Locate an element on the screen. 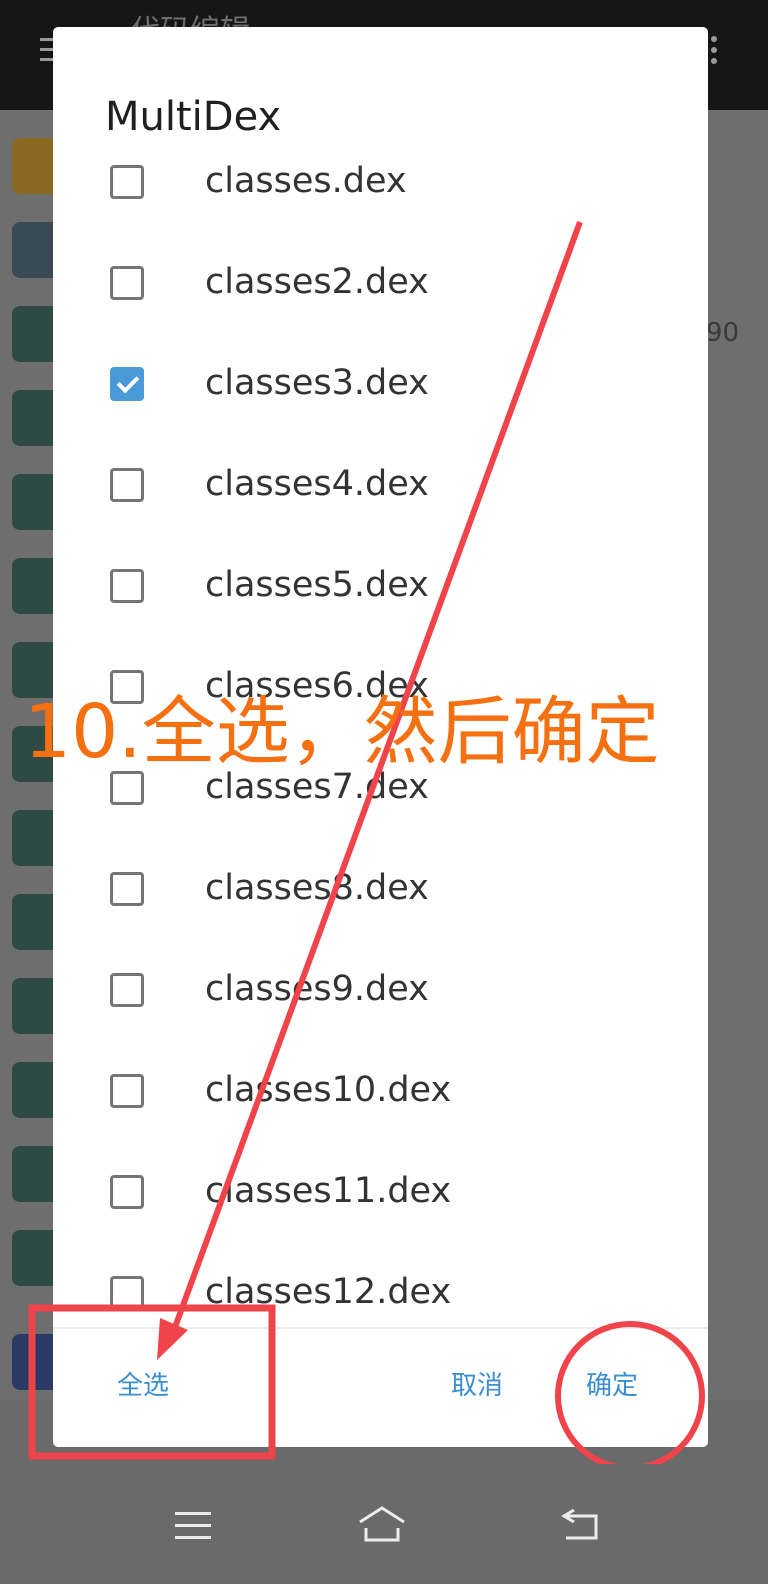 This screenshot has width=768, height=1584. annotation-text: 10.全选，然后确定 is located at coordinates (342, 732).